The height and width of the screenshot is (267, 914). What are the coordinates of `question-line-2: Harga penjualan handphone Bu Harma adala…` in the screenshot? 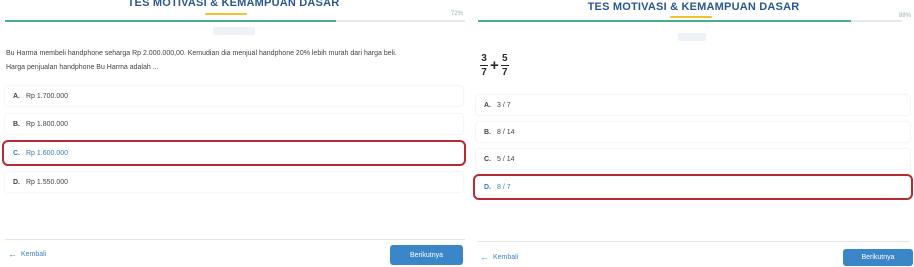 It's located at (82, 67).